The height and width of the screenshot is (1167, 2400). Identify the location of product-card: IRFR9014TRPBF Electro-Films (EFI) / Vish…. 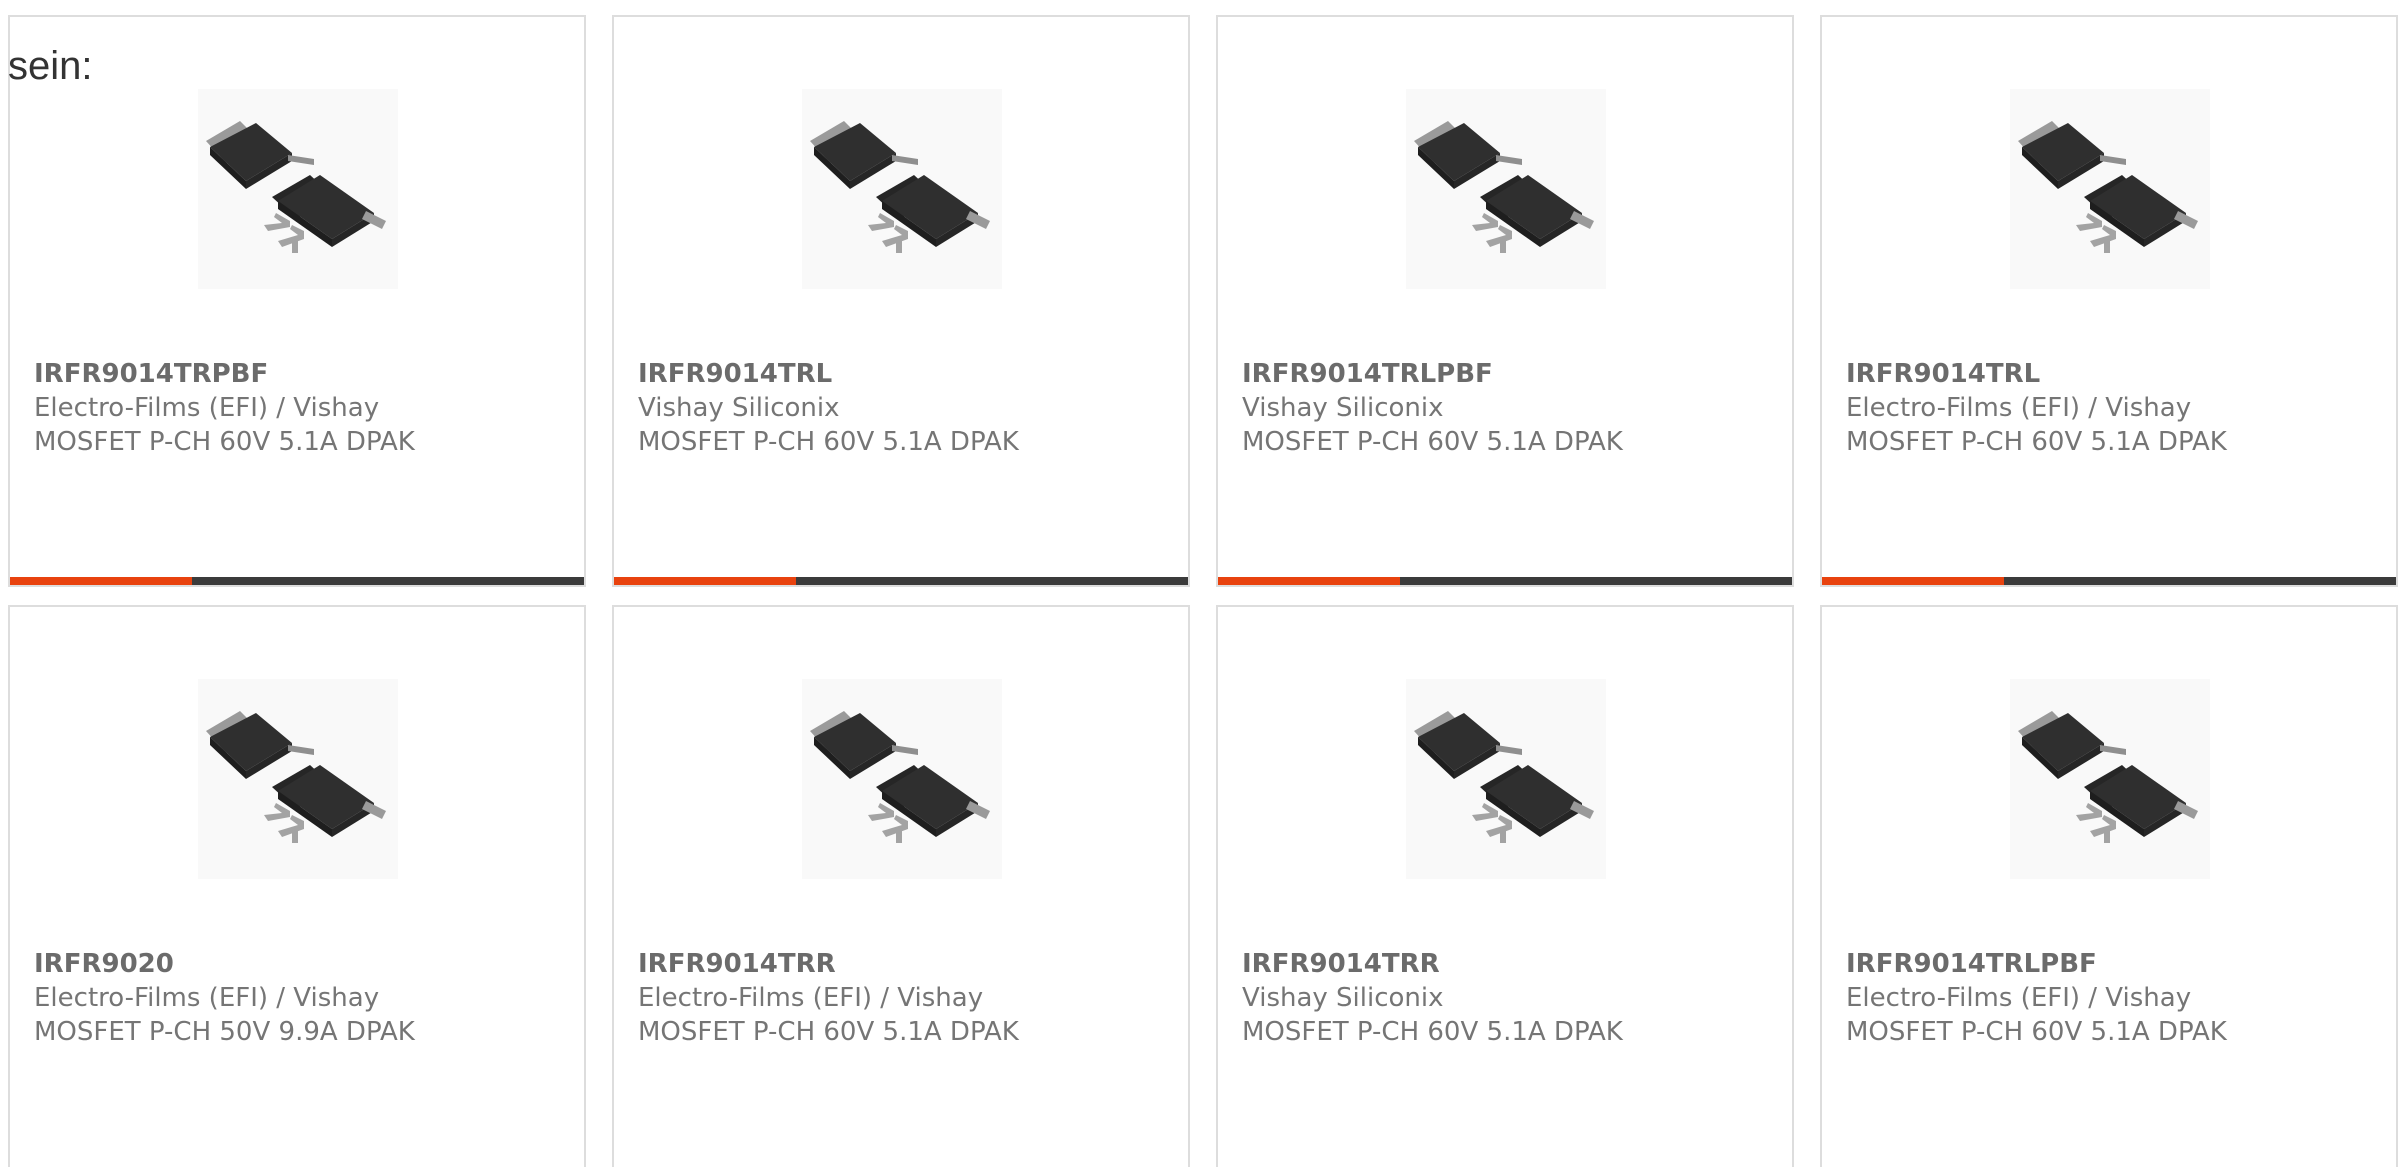
(297, 301).